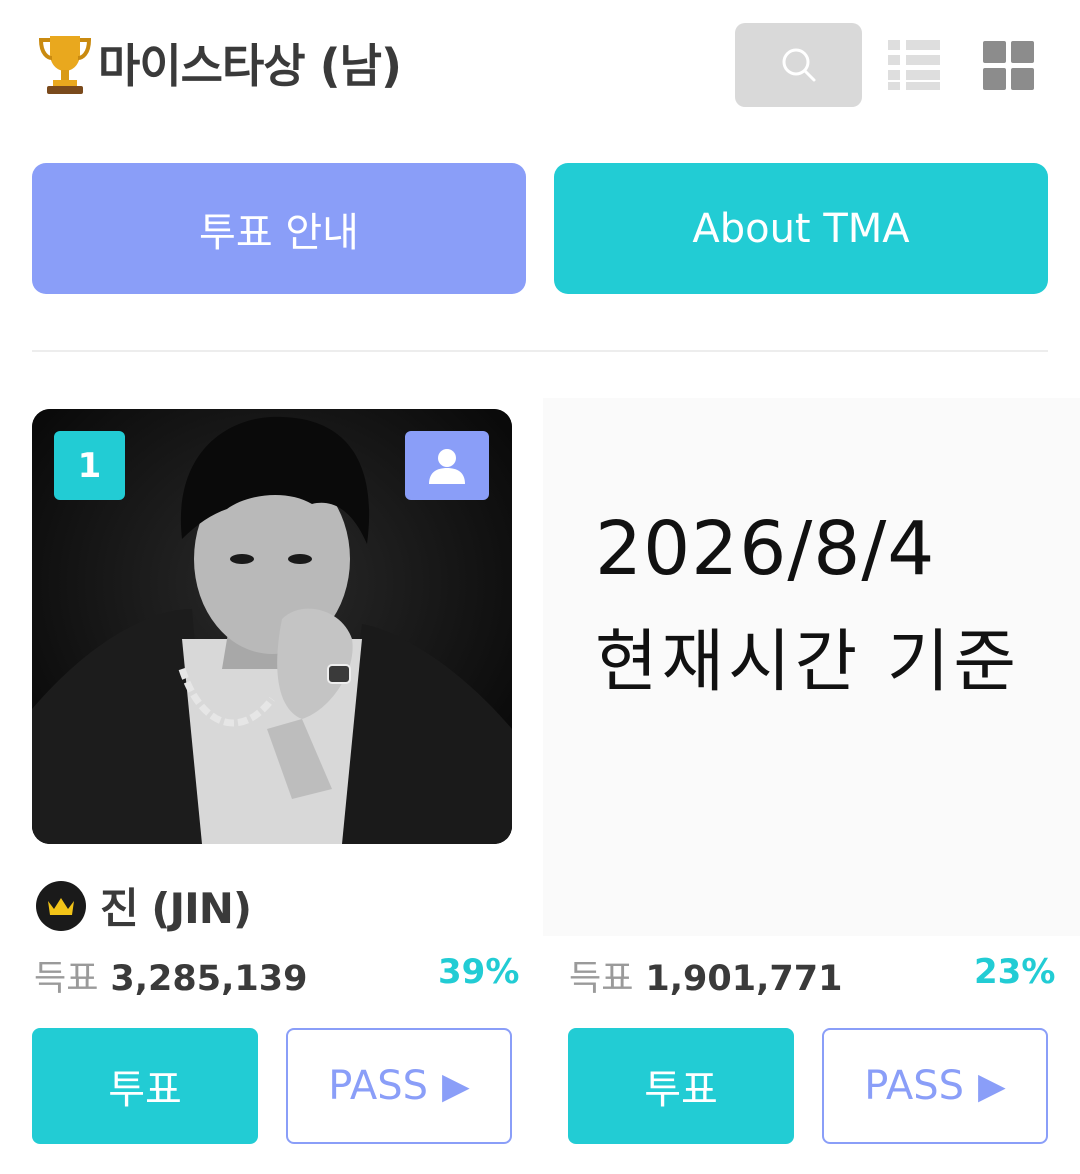 This screenshot has height=1174, width=1080. Describe the element at coordinates (807, 662) in the screenshot. I see `note-text: 현재시간 기준` at that location.